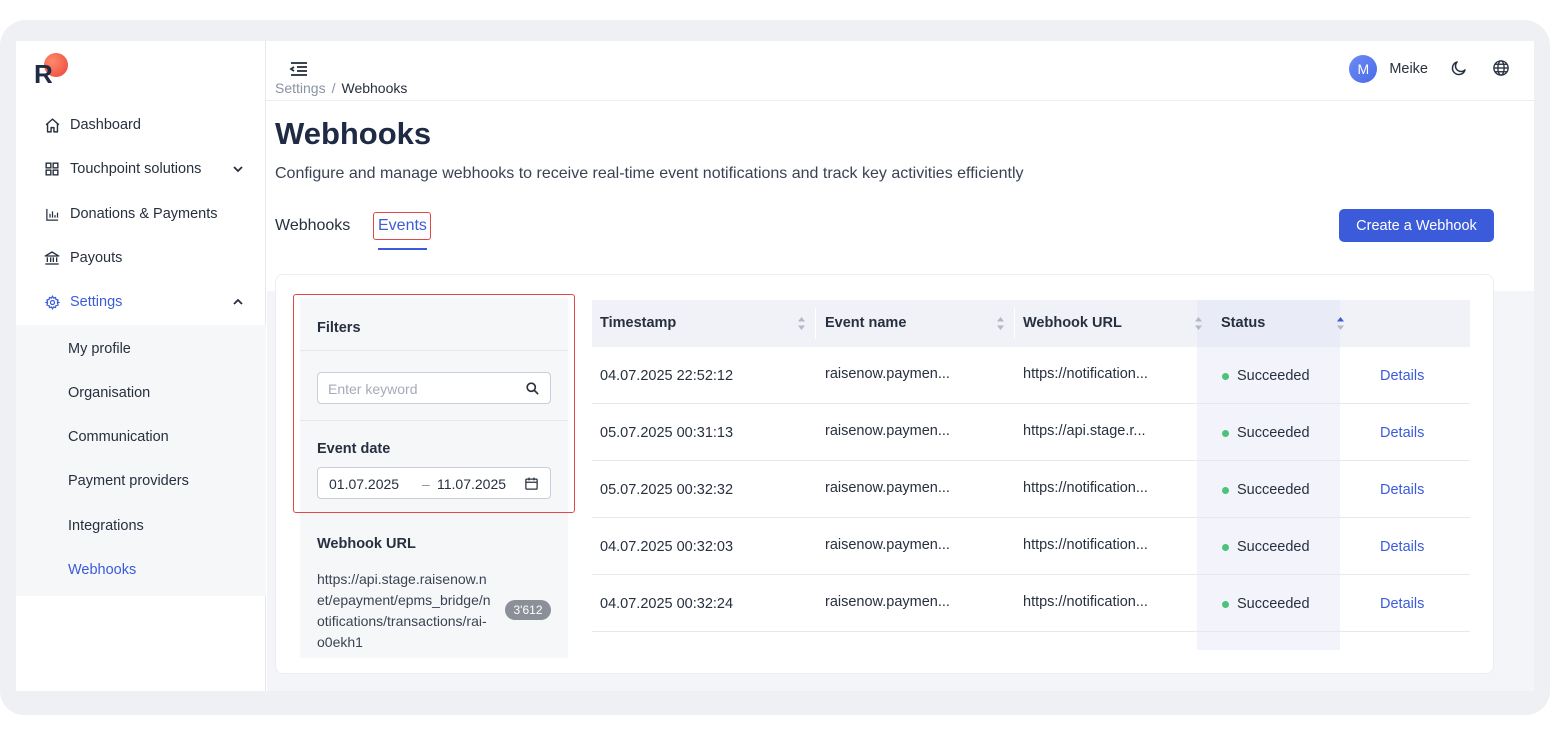 The image size is (1550, 733). What do you see at coordinates (118, 437) in the screenshot?
I see `sidebar-subitem-communication: Communication` at bounding box center [118, 437].